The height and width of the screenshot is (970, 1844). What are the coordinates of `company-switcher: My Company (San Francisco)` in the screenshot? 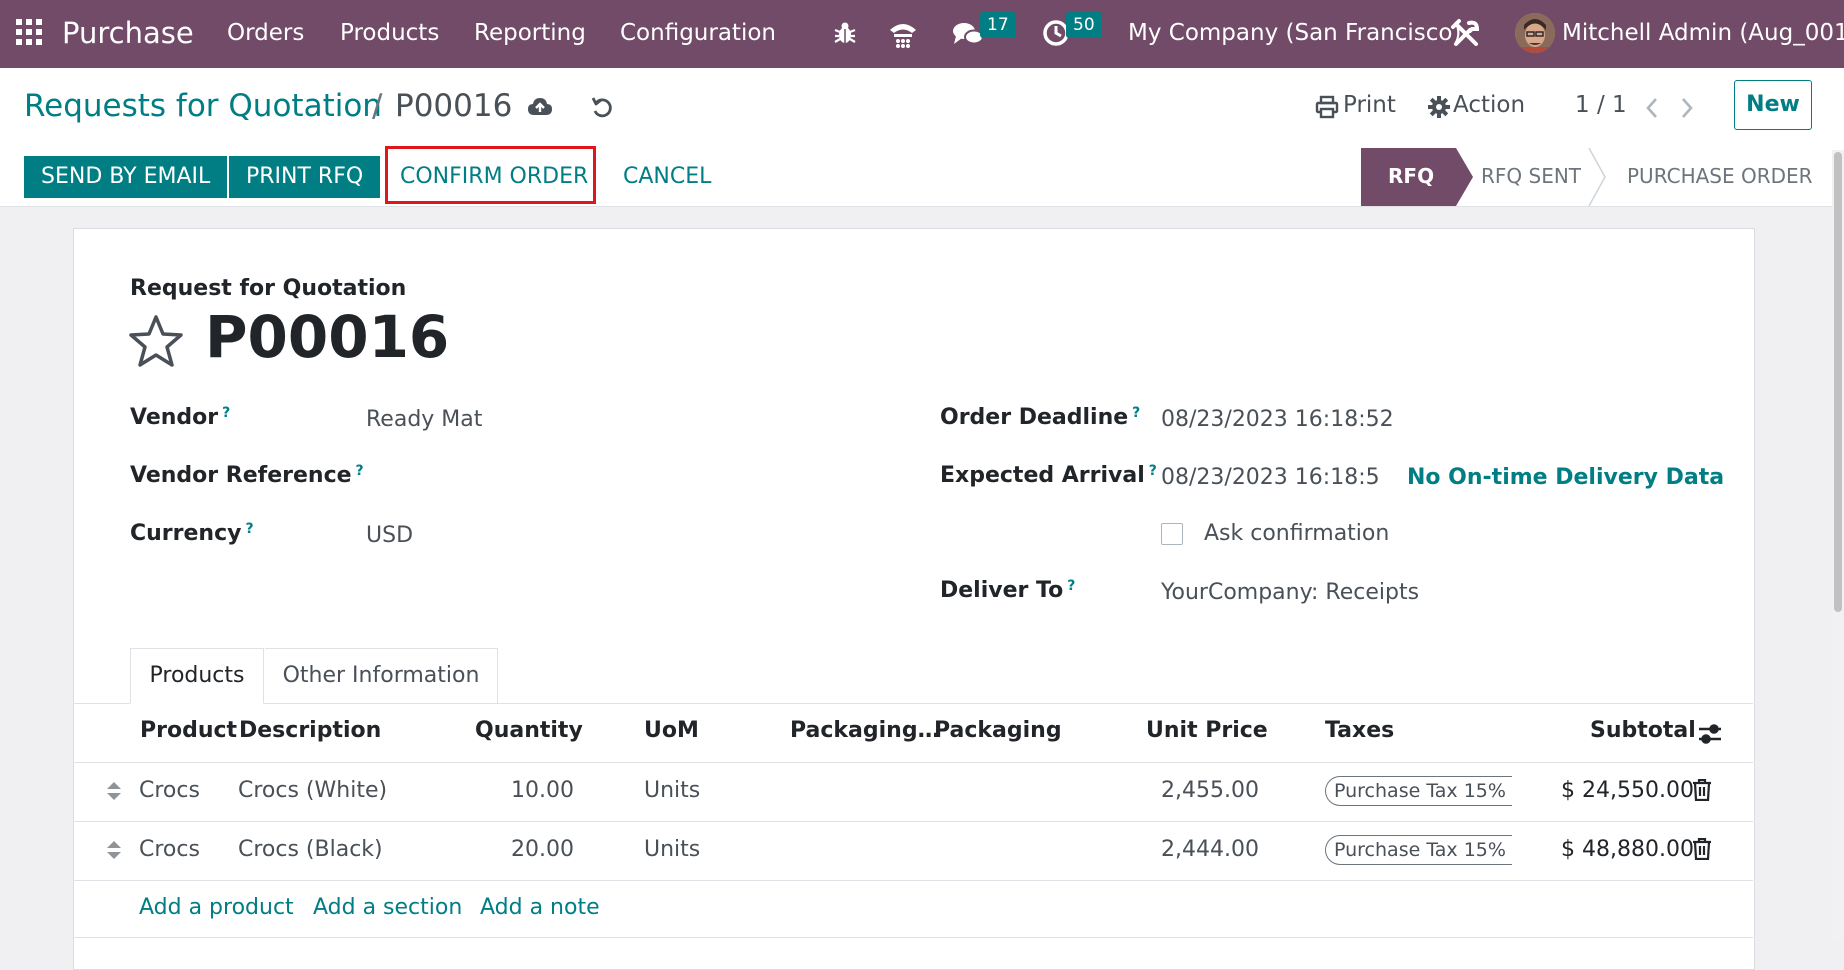 It's located at (1294, 34).